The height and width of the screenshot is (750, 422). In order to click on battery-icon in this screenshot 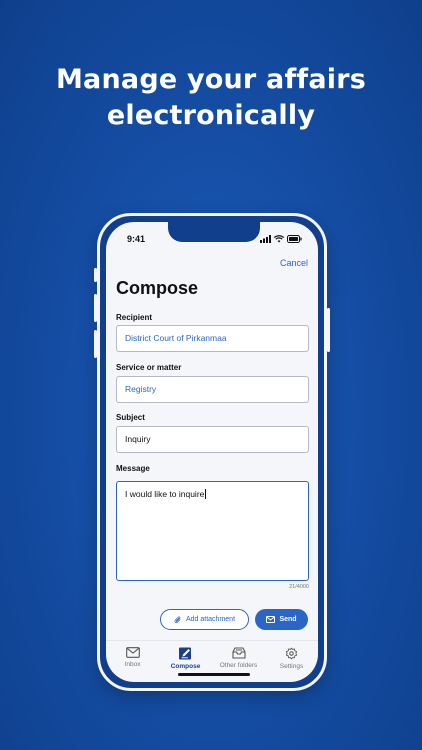, I will do `click(294, 239)`.